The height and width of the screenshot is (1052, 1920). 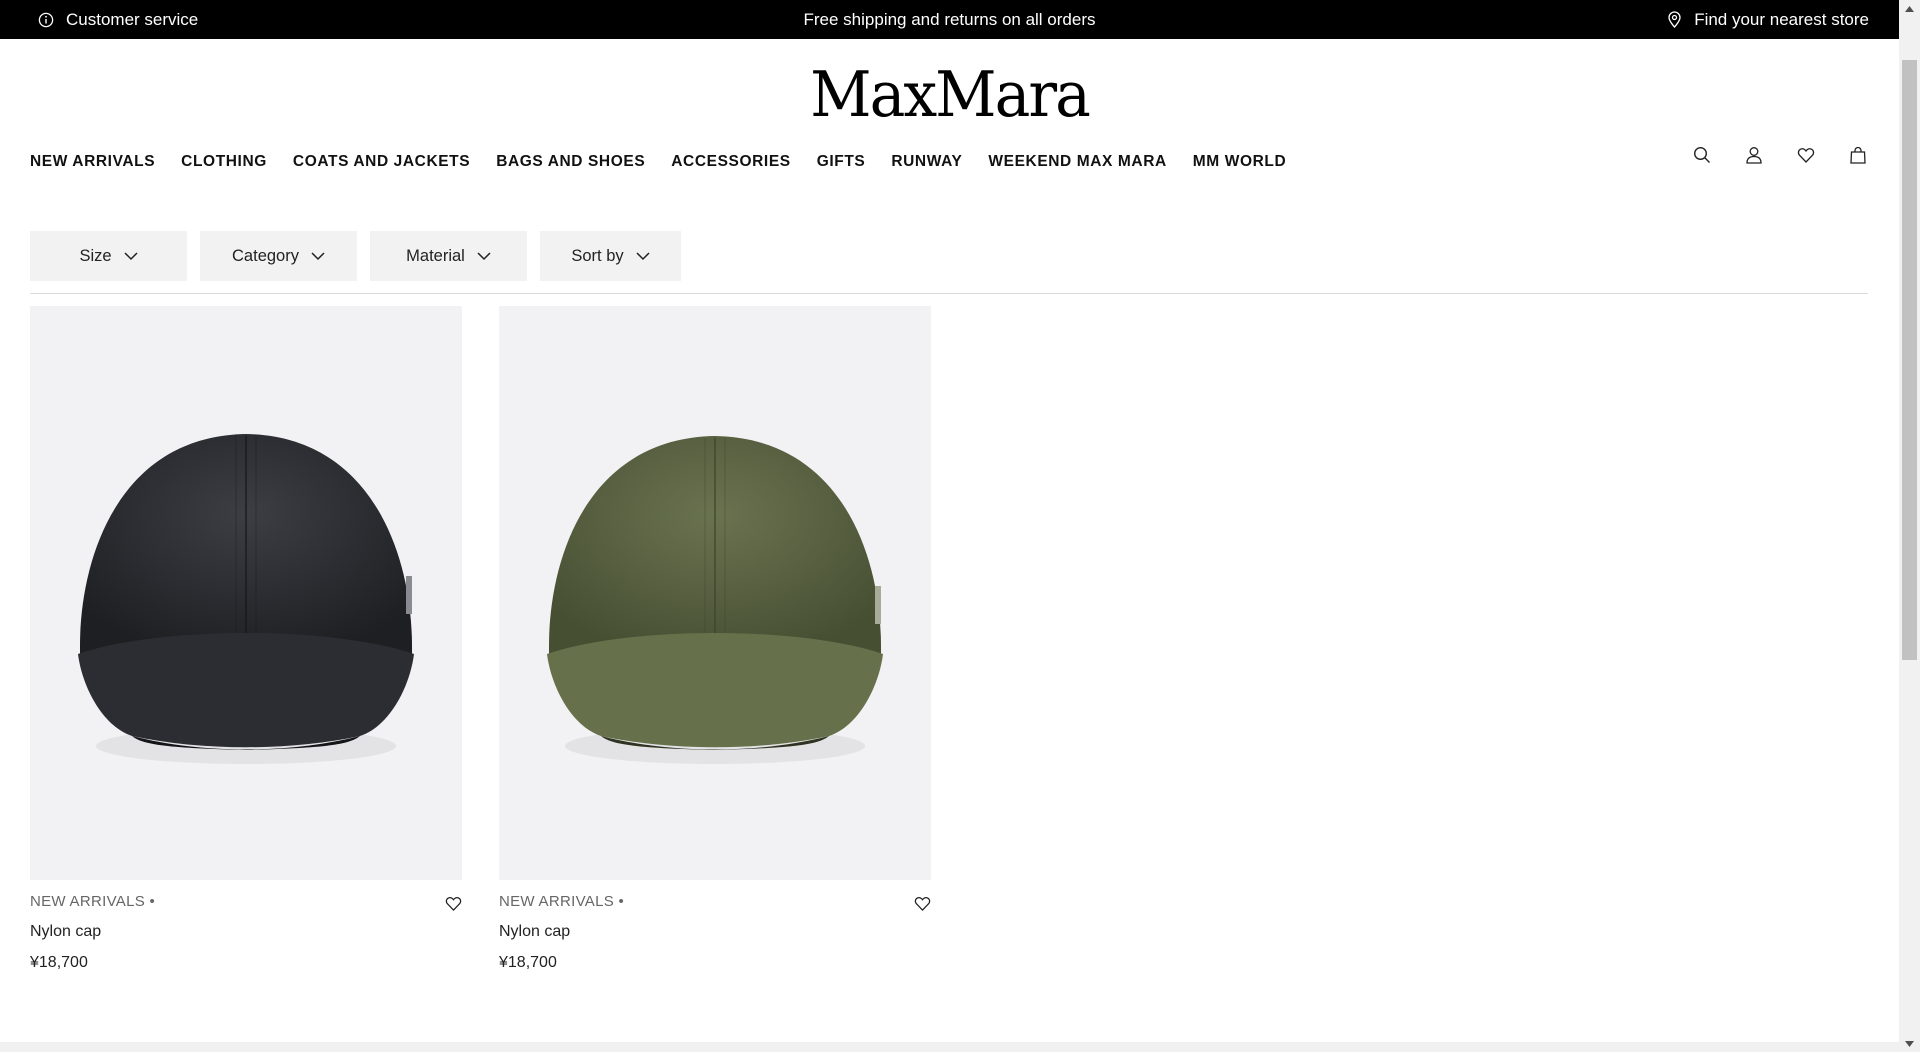 I want to click on category-filter-dropdown: Category, so click(x=278, y=256).